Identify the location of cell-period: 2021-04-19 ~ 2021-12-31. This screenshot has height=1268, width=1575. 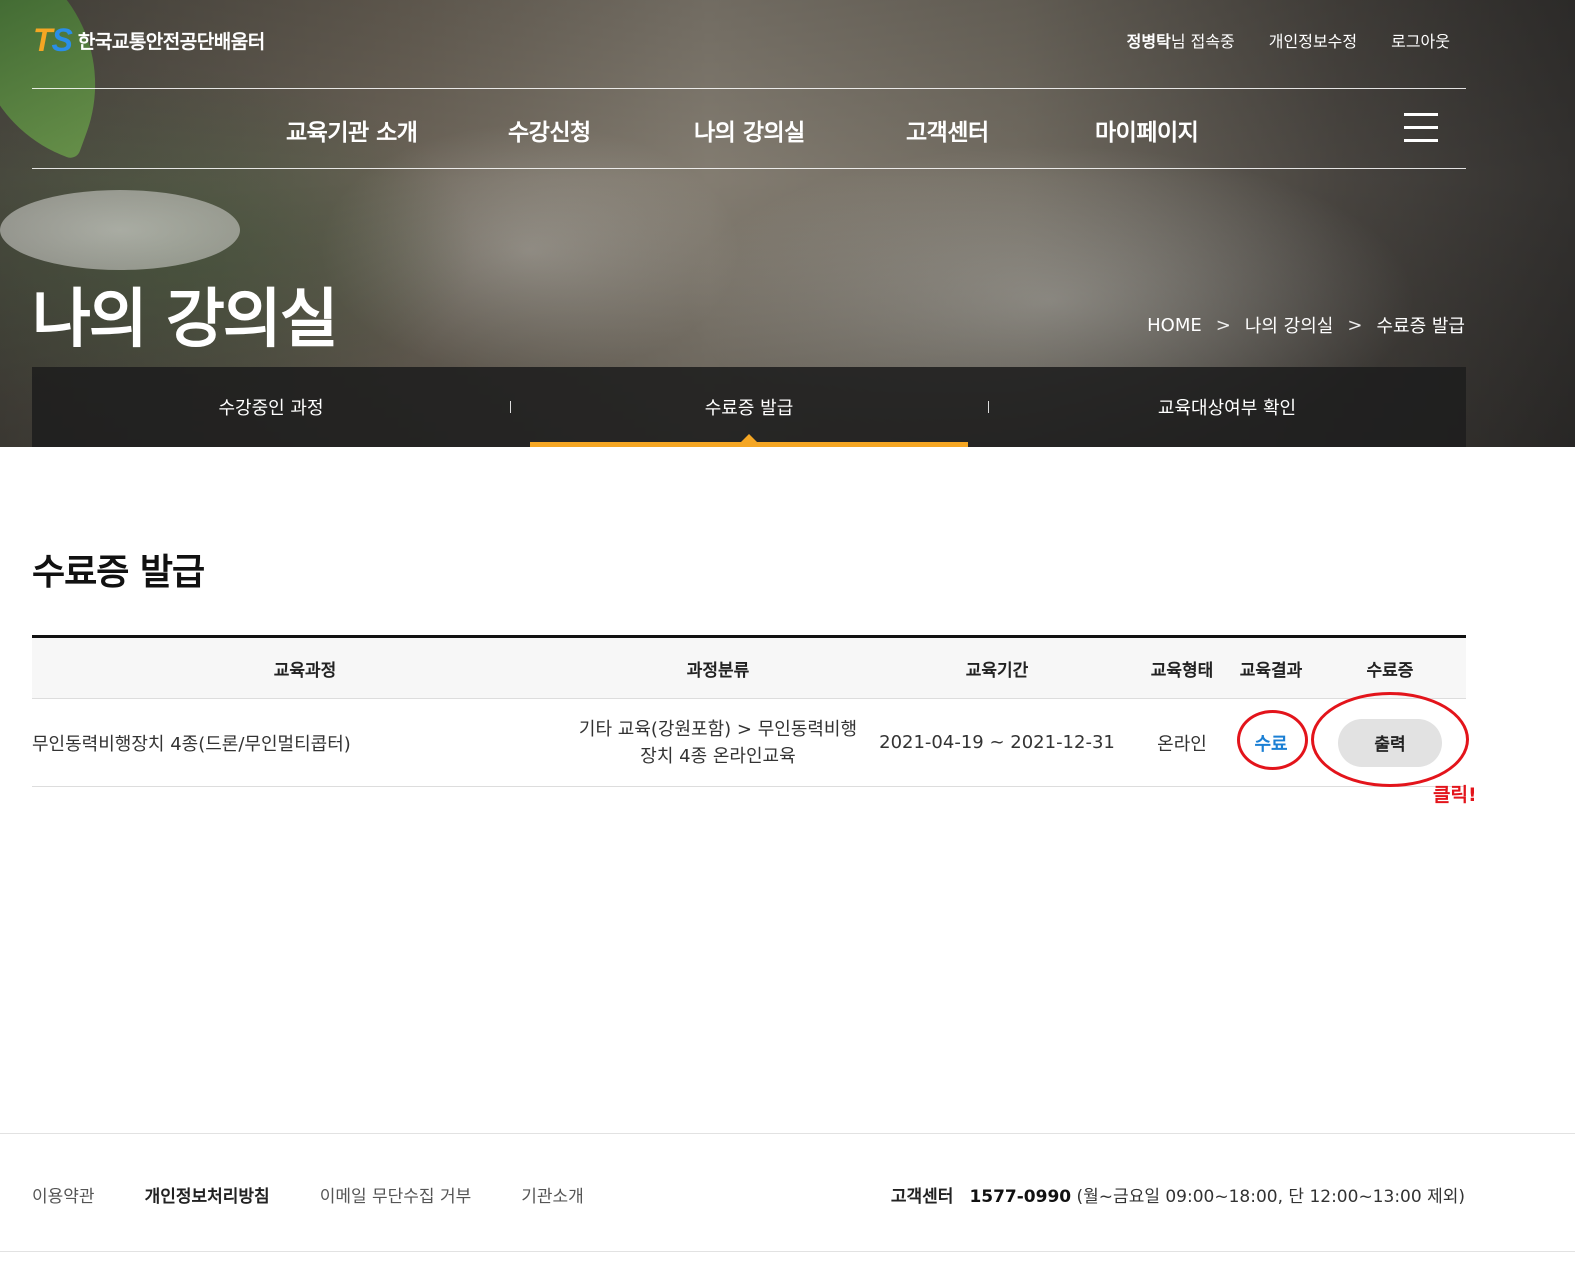
(997, 742).